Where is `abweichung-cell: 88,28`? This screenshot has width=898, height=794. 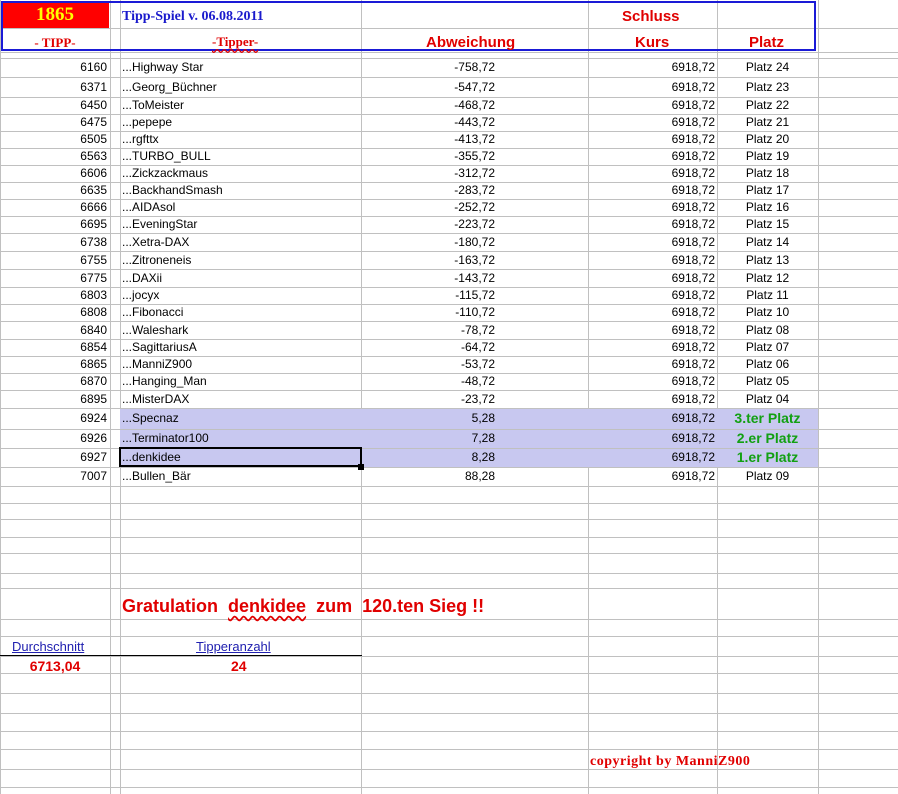
abweichung-cell: 88,28 is located at coordinates (428, 476).